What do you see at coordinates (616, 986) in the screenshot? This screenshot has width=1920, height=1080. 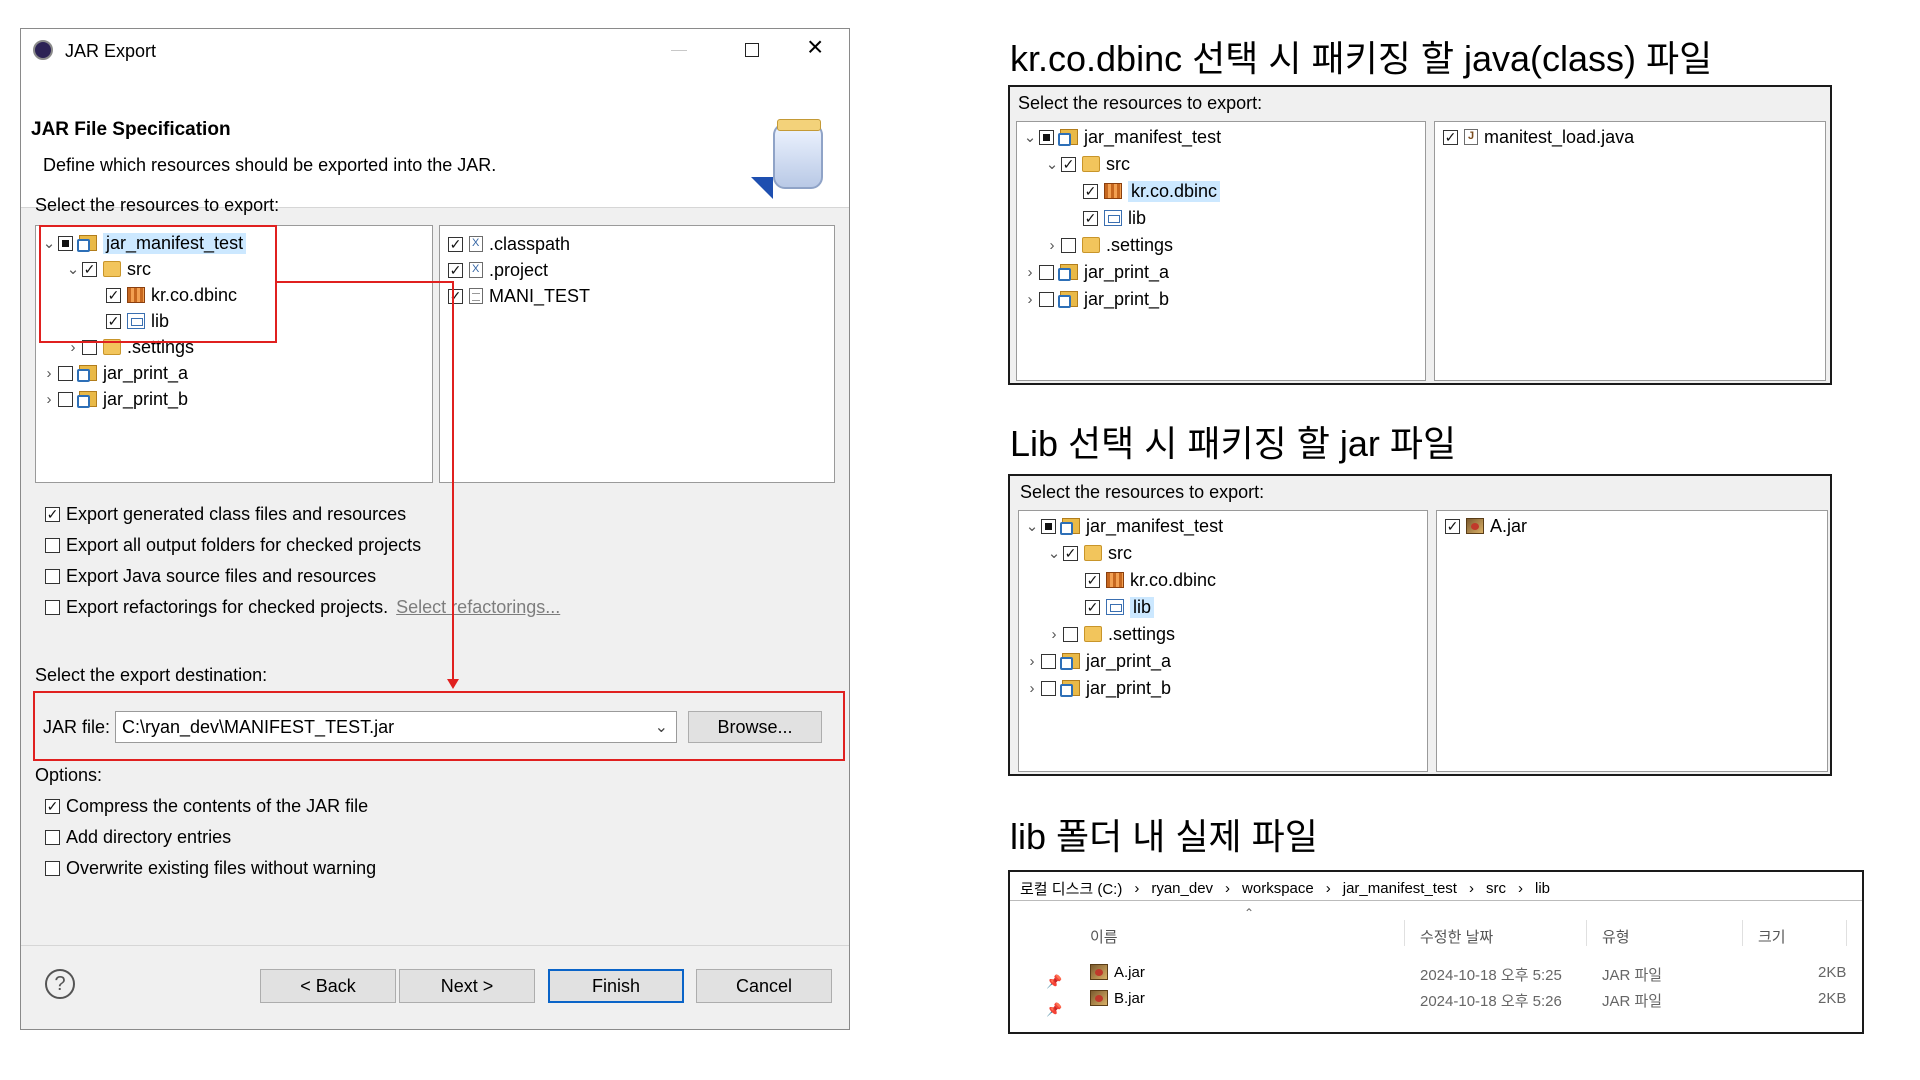 I see `finish-button: Finish` at bounding box center [616, 986].